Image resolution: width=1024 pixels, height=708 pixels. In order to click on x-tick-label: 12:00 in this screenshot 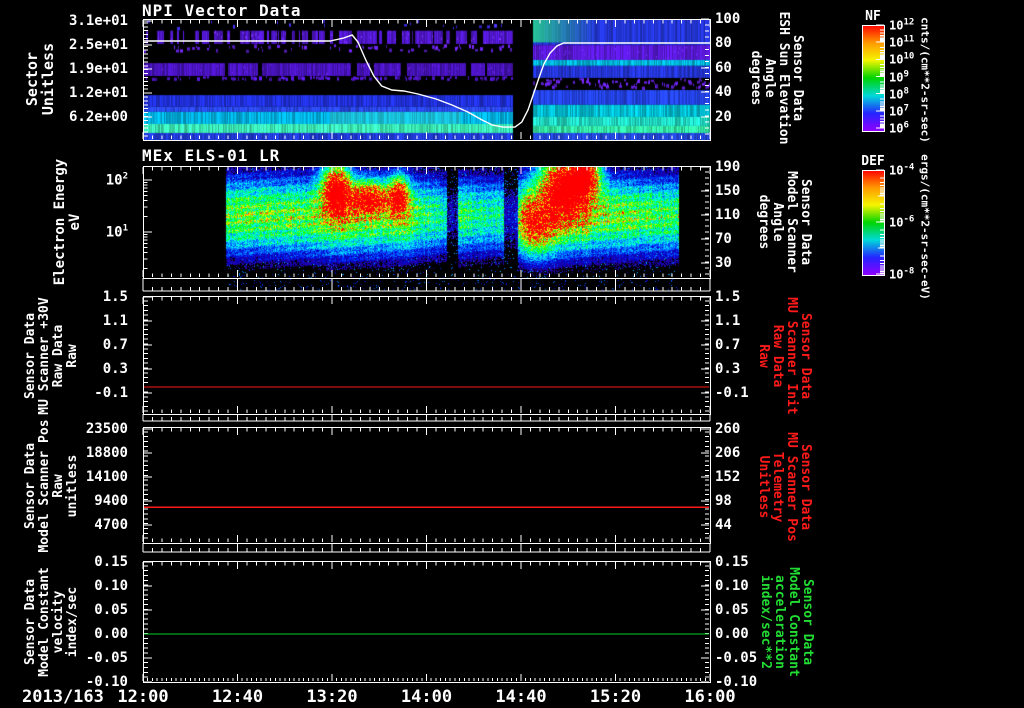, I will do `click(143, 697)`.